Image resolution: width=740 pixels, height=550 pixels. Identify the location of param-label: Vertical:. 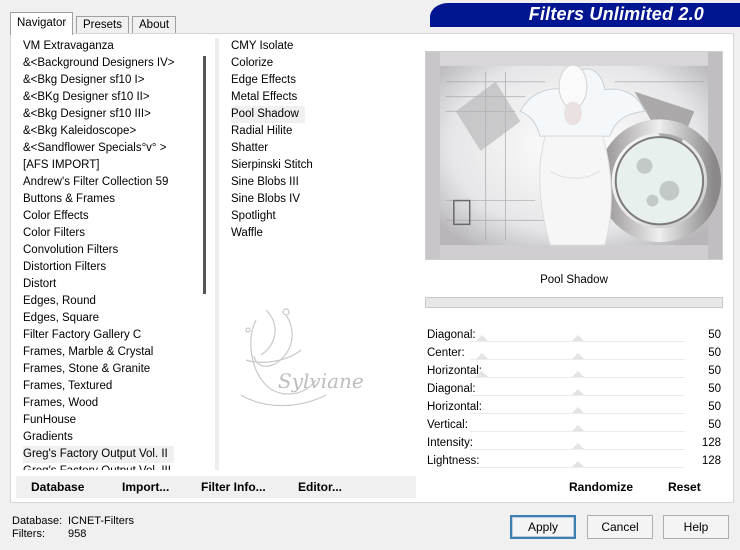
(447, 425).